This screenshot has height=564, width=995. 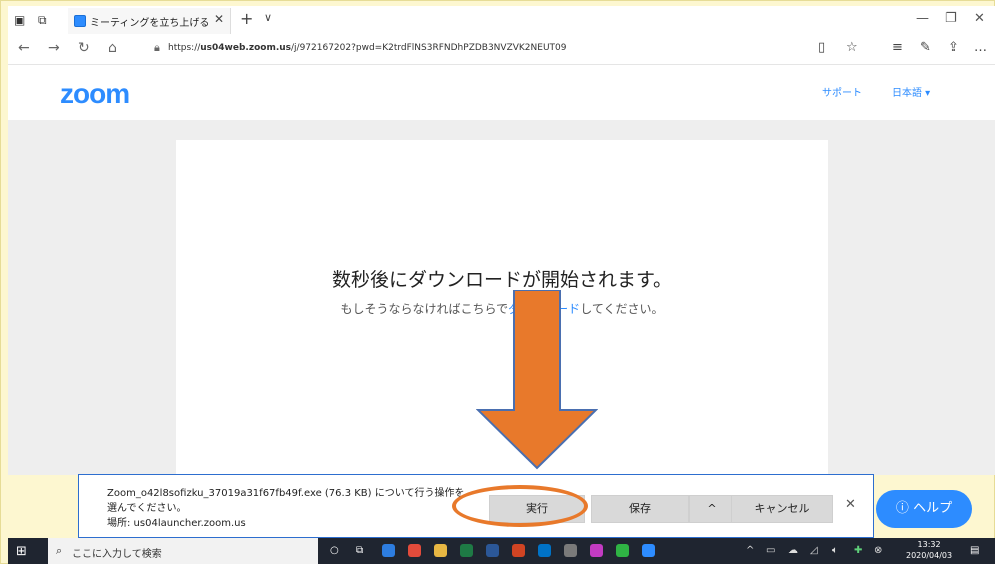 I want to click on task-view-icon: ⧉, so click(x=359, y=550).